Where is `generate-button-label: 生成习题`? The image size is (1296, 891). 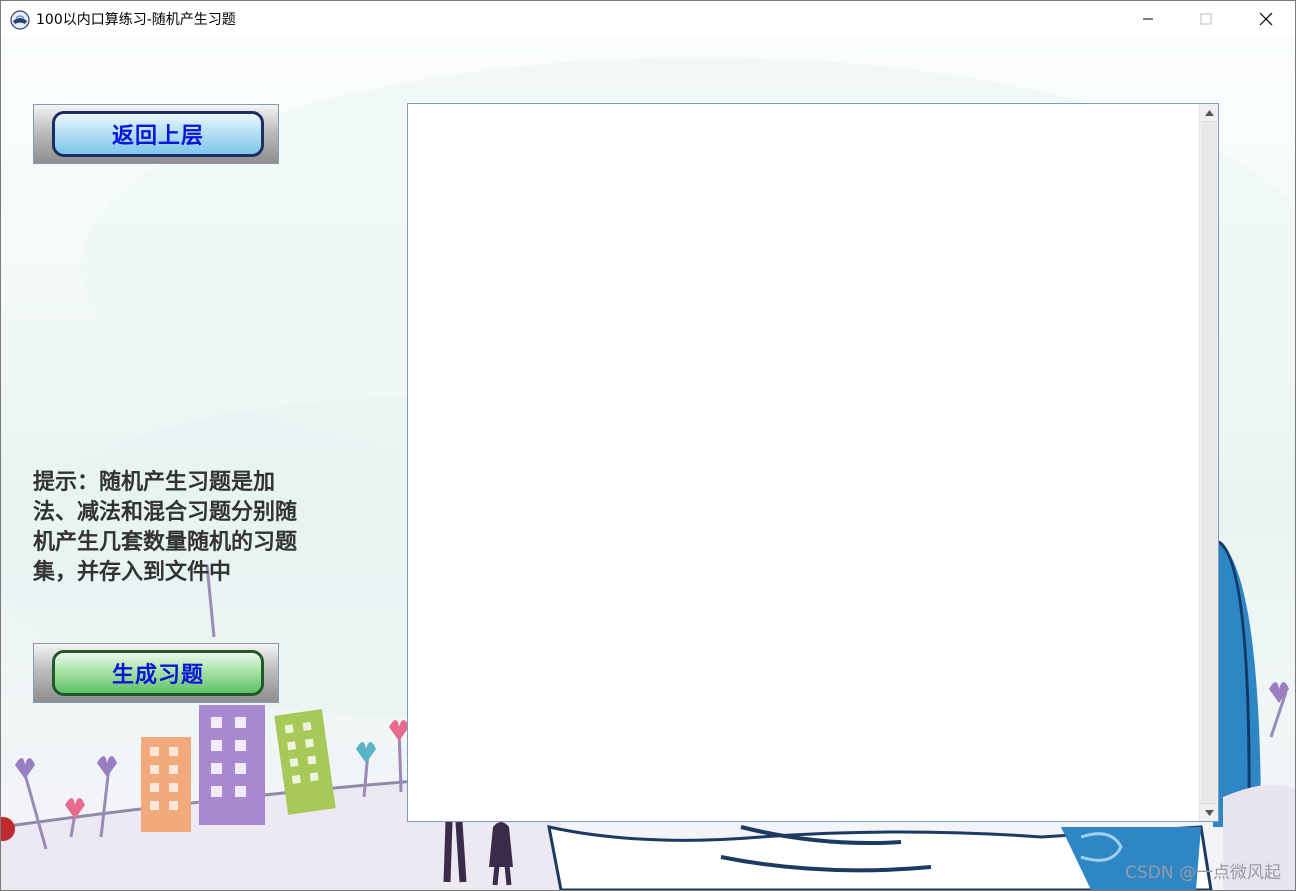
generate-button-label: 生成习题 is located at coordinates (158, 673).